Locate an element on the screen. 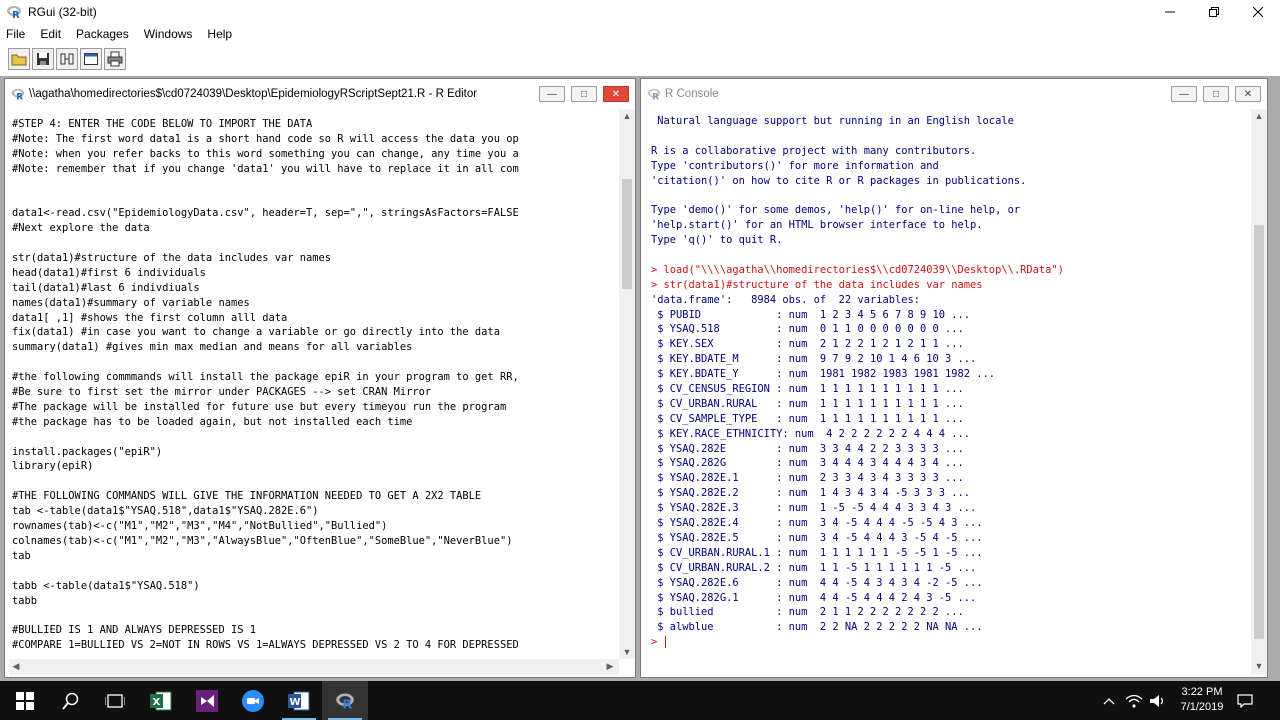 The height and width of the screenshot is (720, 1280). action-center-button is located at coordinates (1245, 700).